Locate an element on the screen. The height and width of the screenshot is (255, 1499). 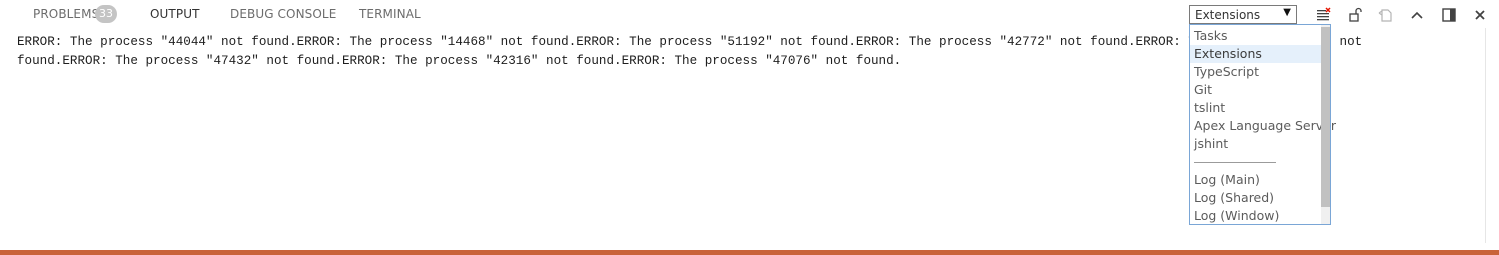
tab-output: OUTPUT is located at coordinates (175, 14).